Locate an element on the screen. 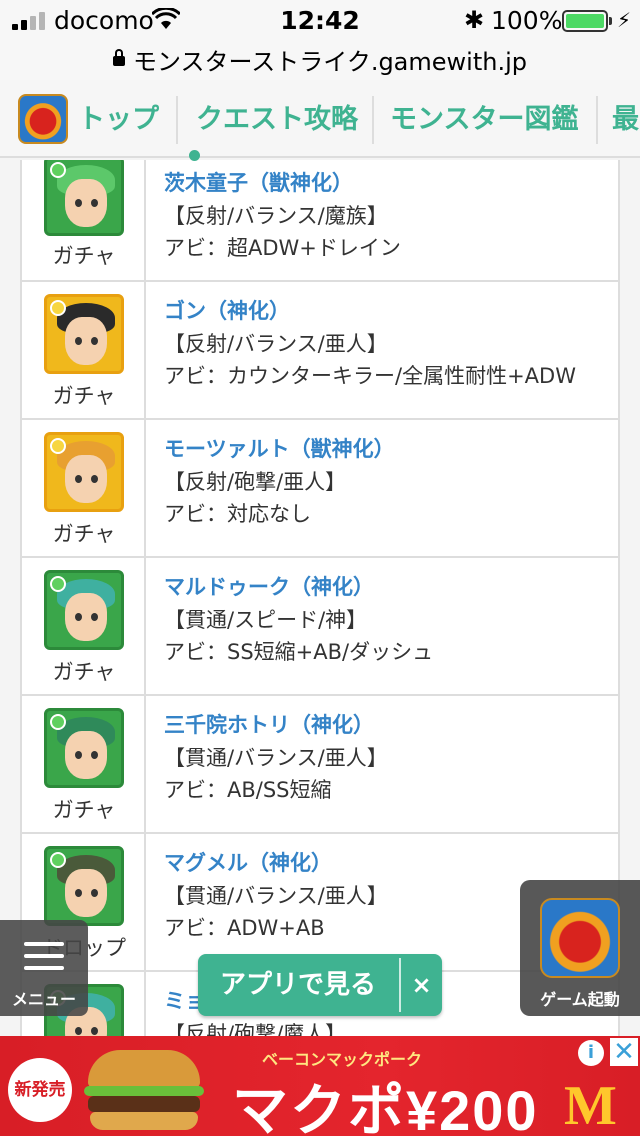 The width and height of the screenshot is (640, 1136). url-bar: モンスターストライク.gamewith.jp is located at coordinates (320, 60).